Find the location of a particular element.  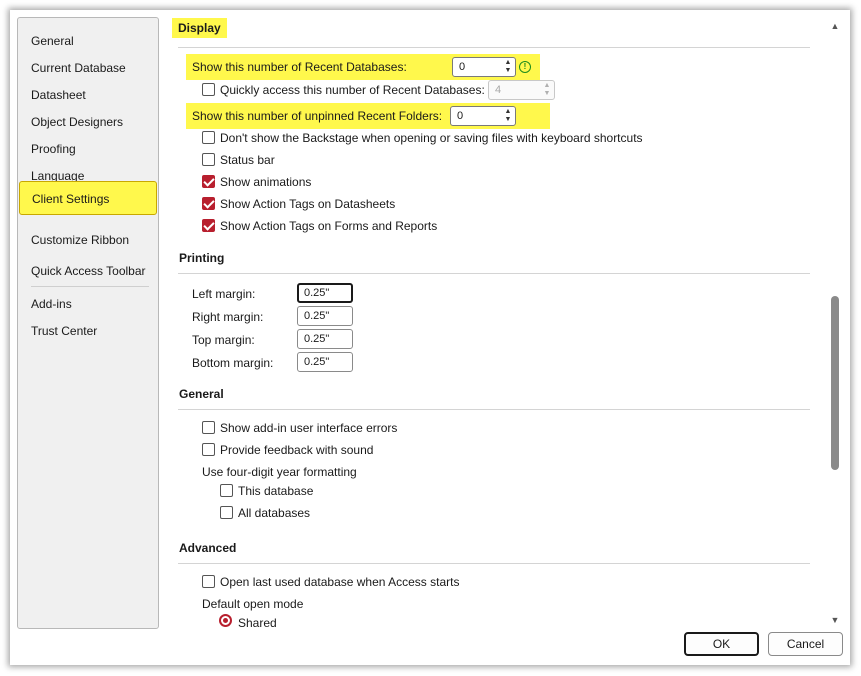

animations-checkbox is located at coordinates (208, 181).